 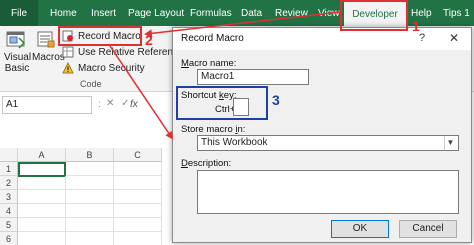 I want to click on arrow-developer-to-record, so click(x=242, y=24).